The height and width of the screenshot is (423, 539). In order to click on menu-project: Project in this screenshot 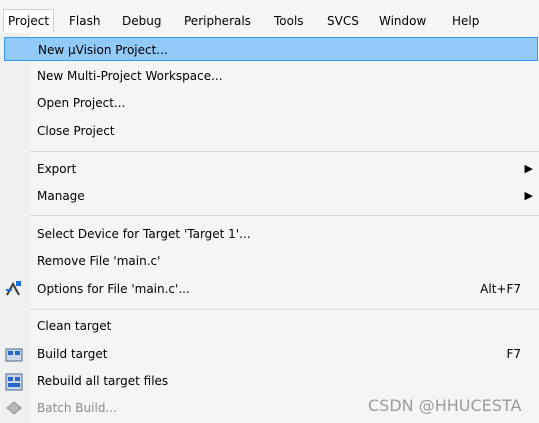, I will do `click(29, 20)`.